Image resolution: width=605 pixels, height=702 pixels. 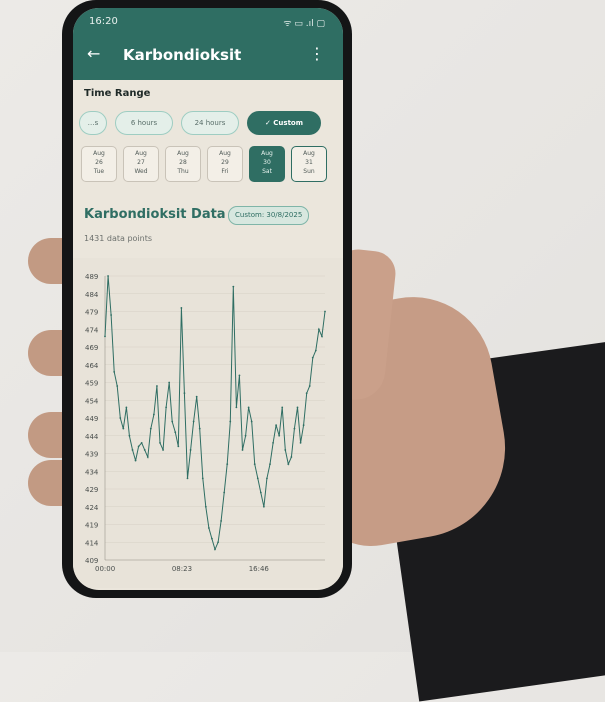 What do you see at coordinates (118, 238) in the screenshot?
I see `data-point-count: 1431 data points` at bounding box center [118, 238].